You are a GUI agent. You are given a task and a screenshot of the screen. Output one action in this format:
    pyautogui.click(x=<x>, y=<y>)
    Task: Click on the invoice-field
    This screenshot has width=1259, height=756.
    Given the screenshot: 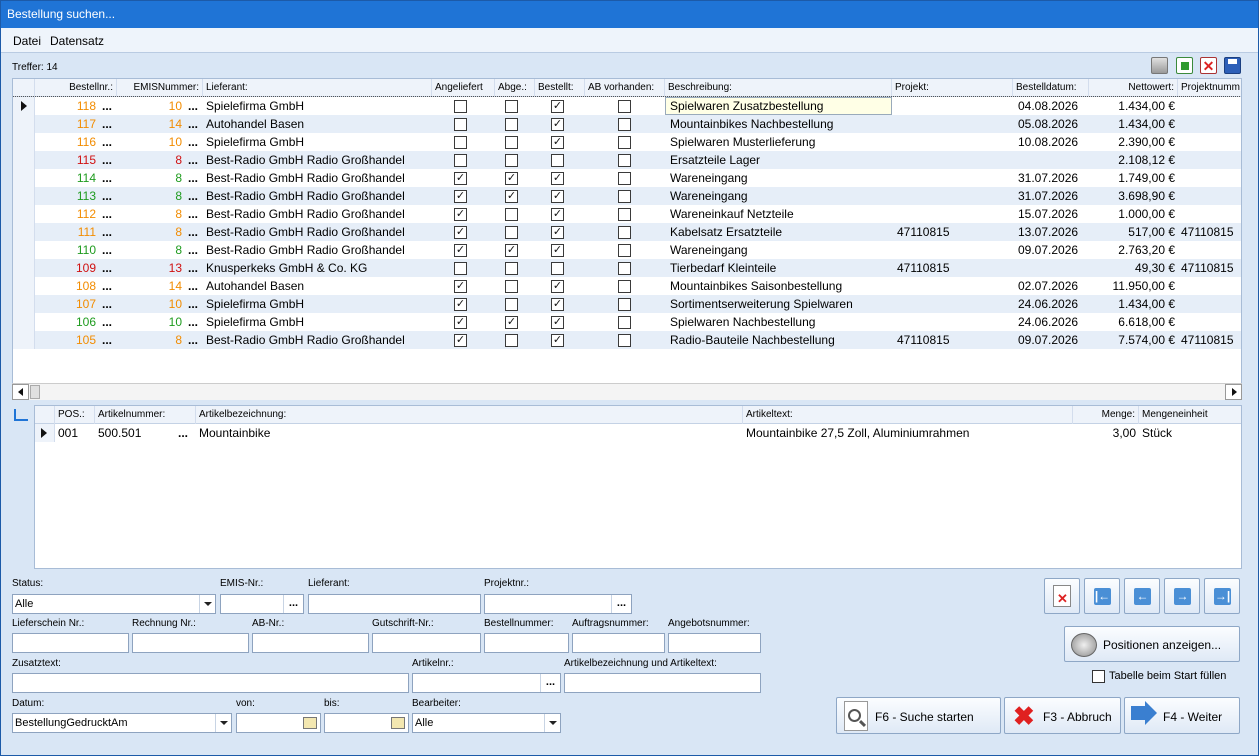 What is the action you would take?
    pyautogui.click(x=190, y=643)
    